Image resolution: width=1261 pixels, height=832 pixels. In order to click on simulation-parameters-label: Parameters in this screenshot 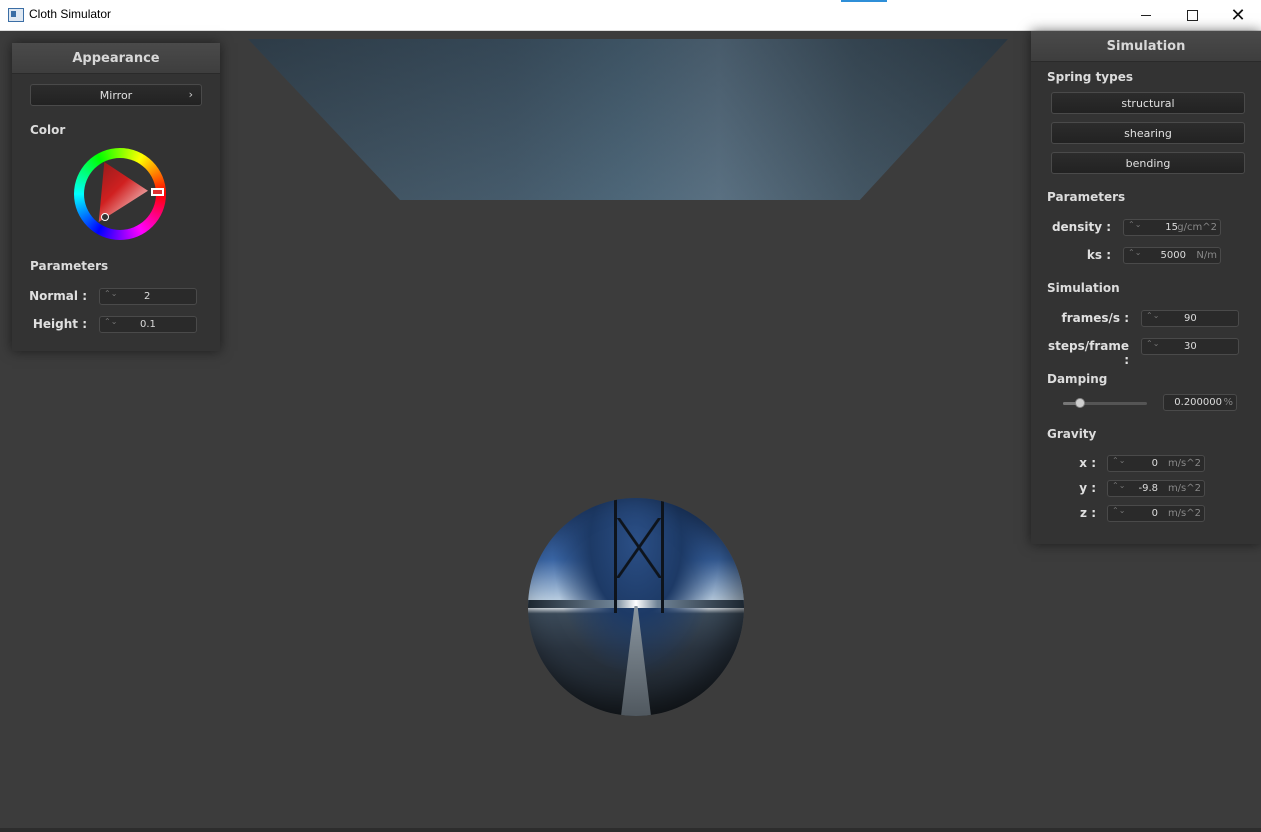, I will do `click(1086, 197)`.